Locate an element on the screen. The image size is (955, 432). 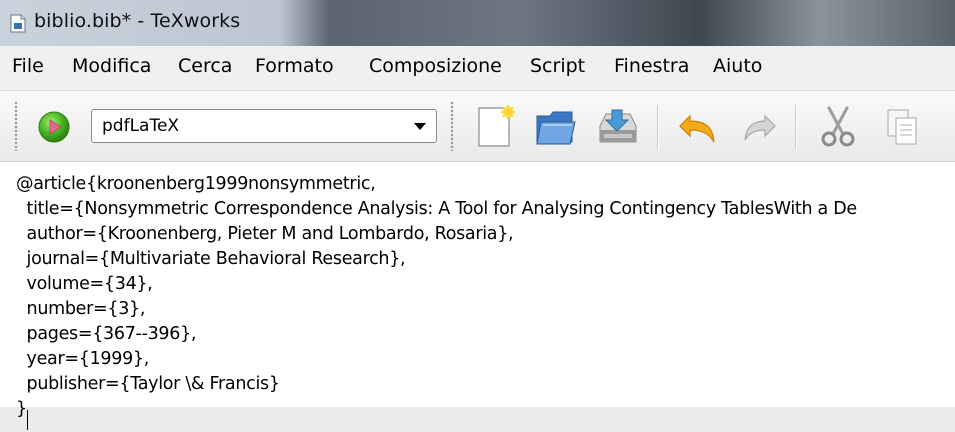
menu-finestra: Finestra is located at coordinates (651, 66).